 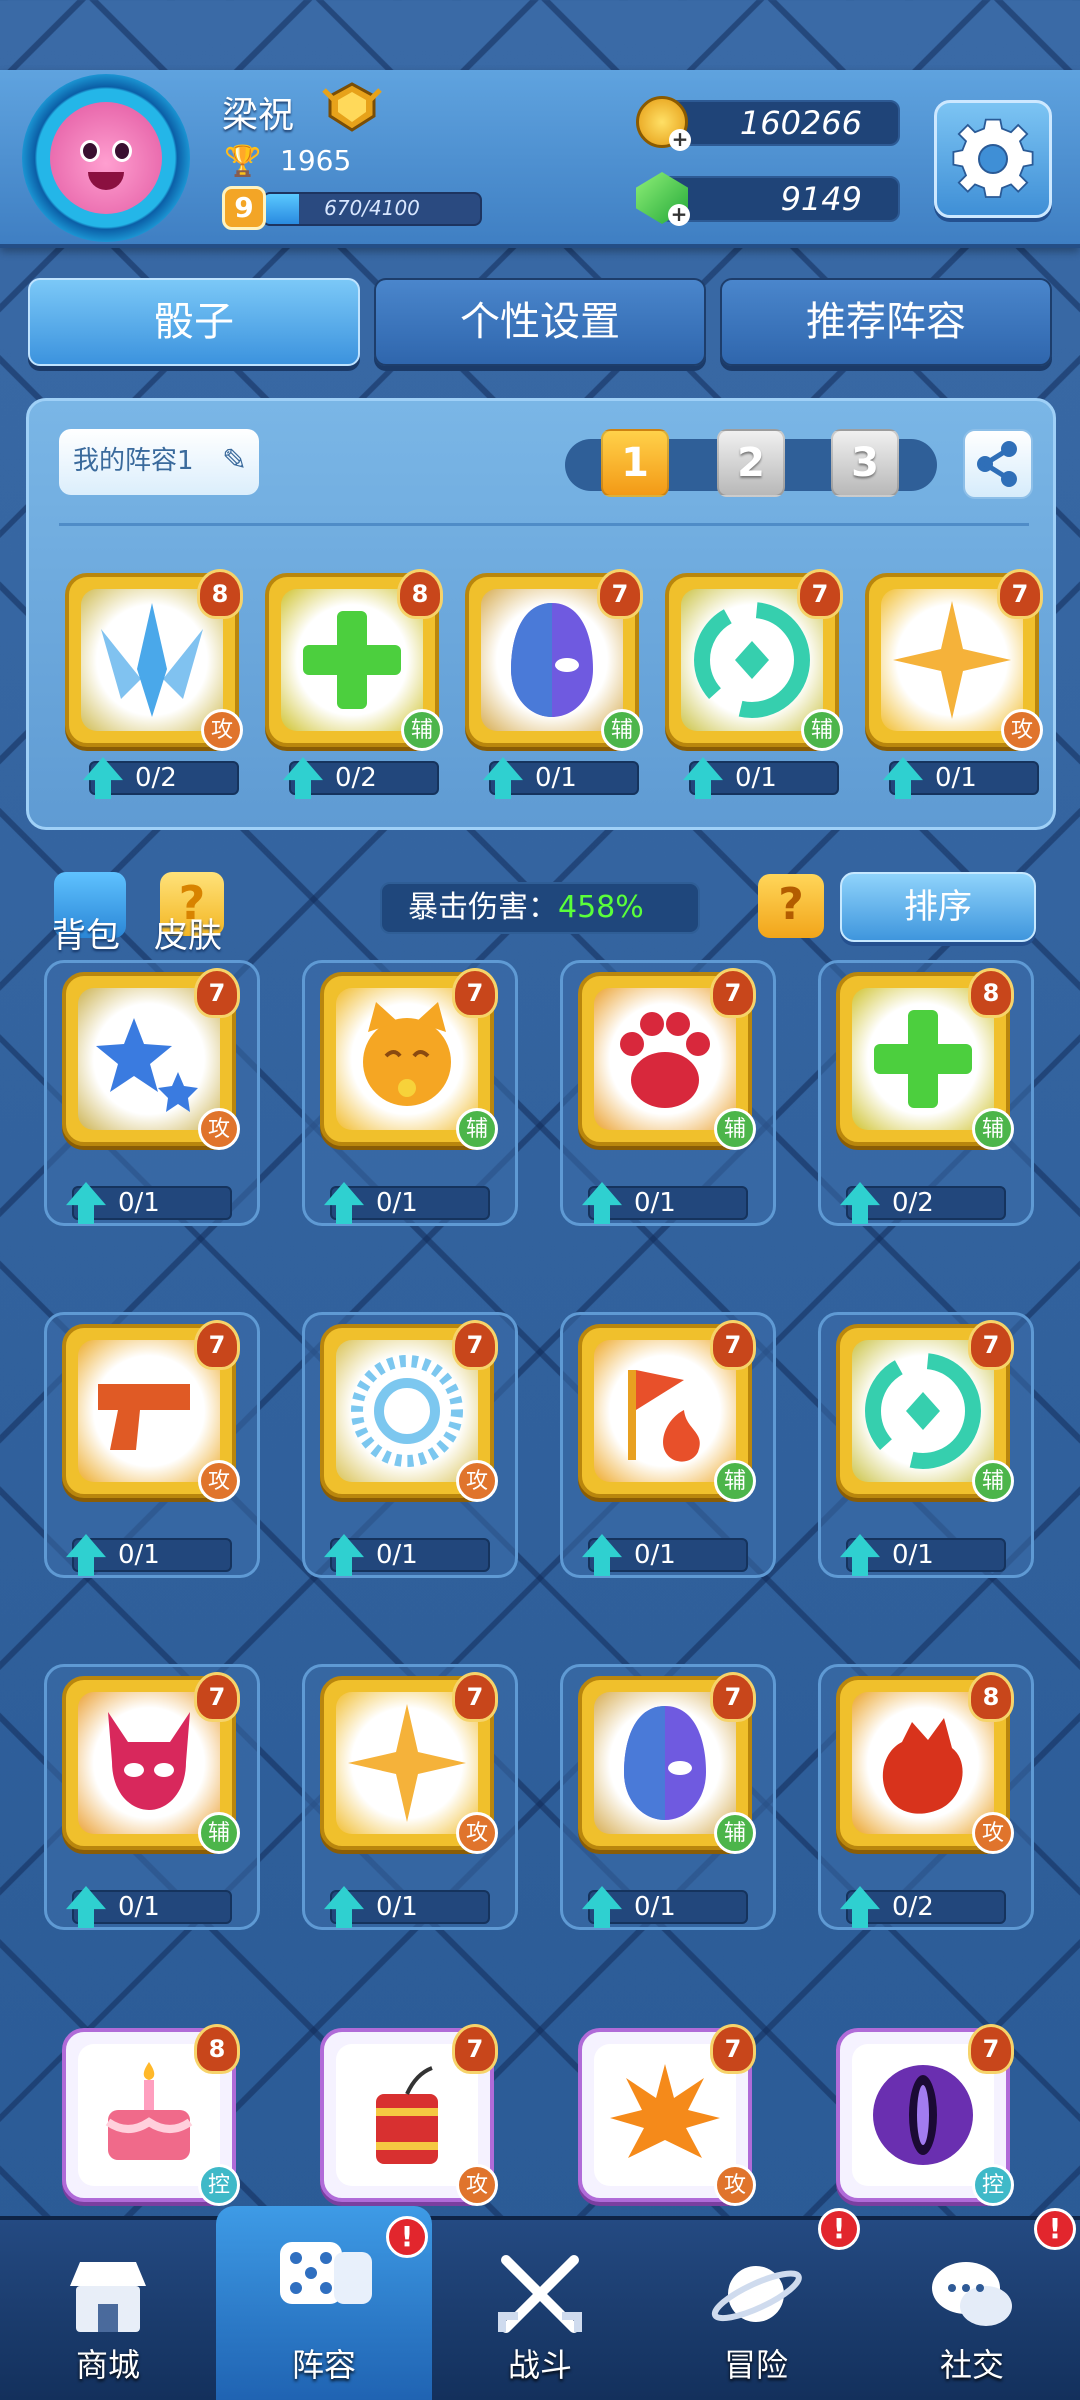 I want to click on player-level: 9, so click(x=244, y=208).